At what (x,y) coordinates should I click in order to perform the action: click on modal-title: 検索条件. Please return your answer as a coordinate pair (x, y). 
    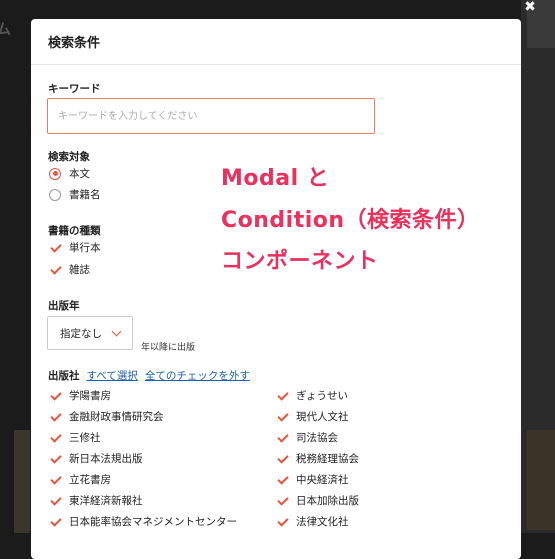
    Looking at the image, I should click on (276, 42).